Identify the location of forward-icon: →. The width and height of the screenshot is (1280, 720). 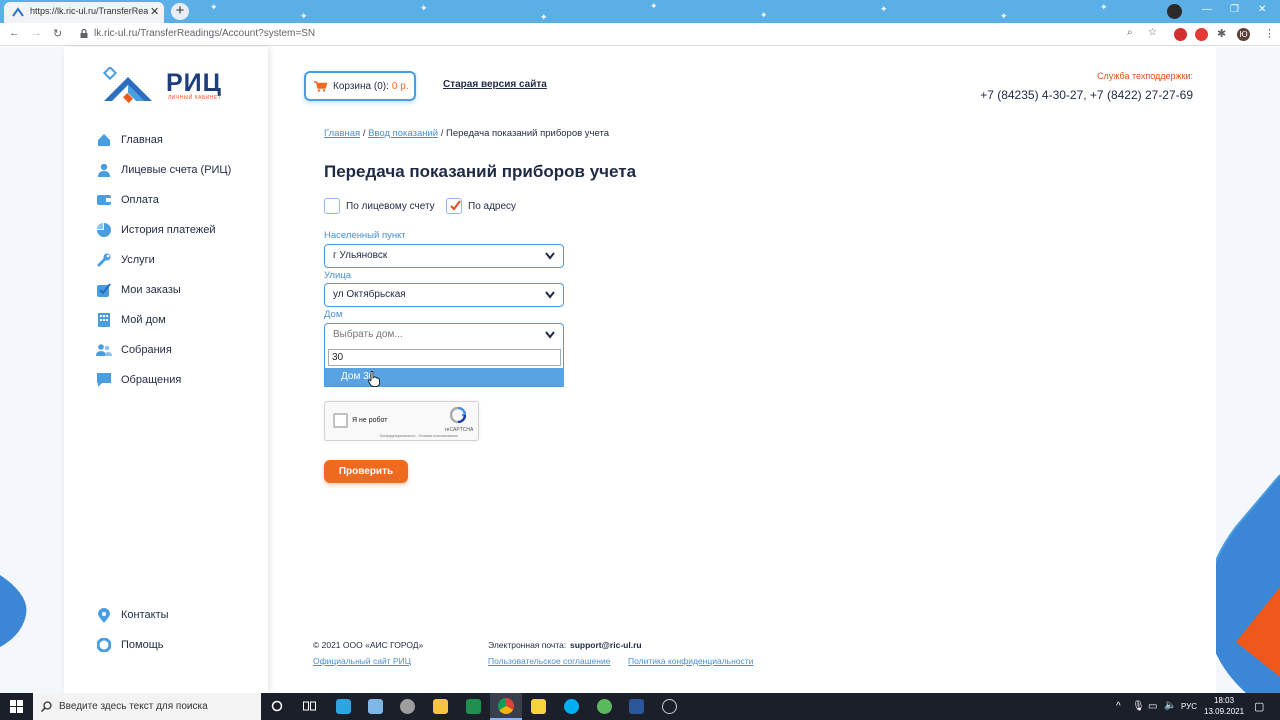
(36, 33).